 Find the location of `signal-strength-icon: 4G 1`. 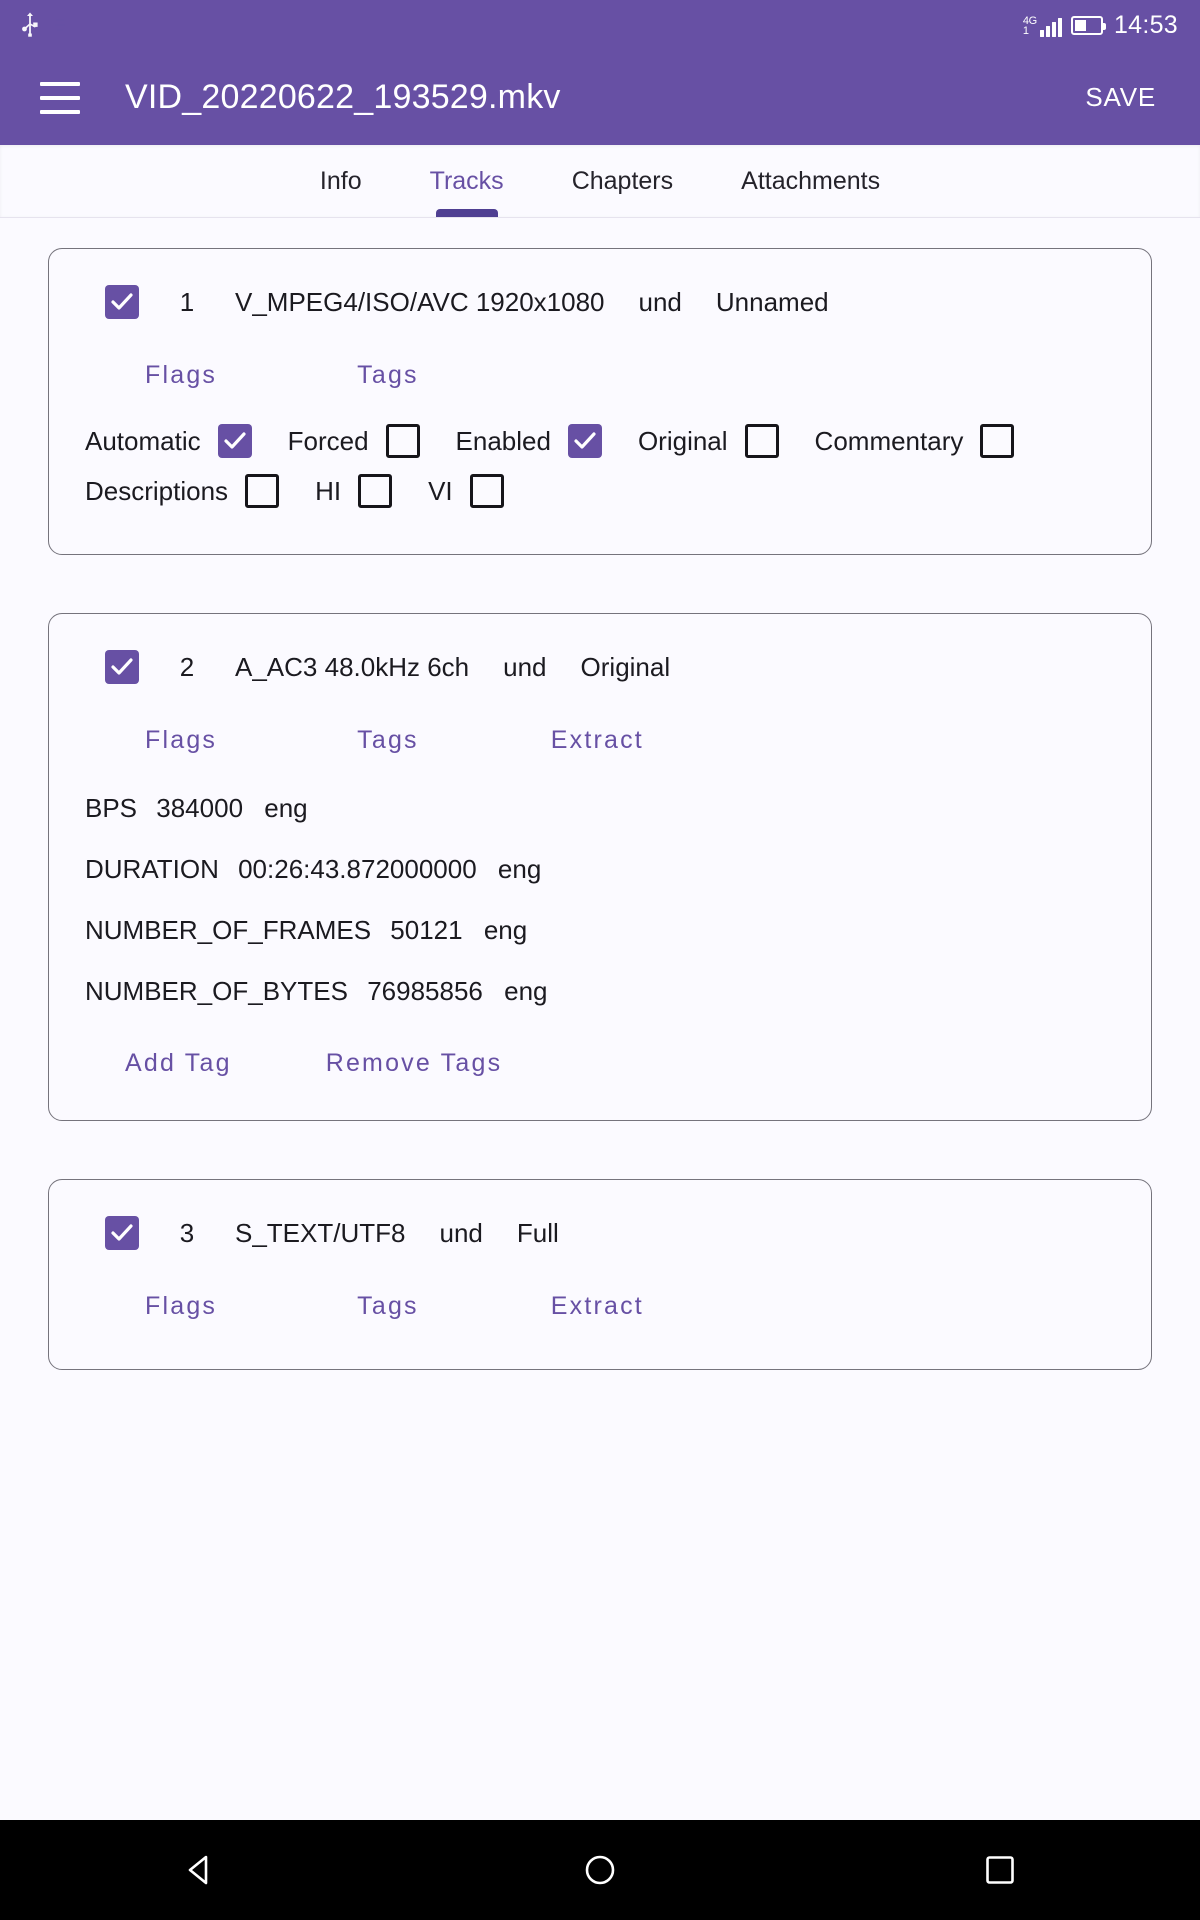

signal-strength-icon: 4G 1 is located at coordinates (1042, 25).